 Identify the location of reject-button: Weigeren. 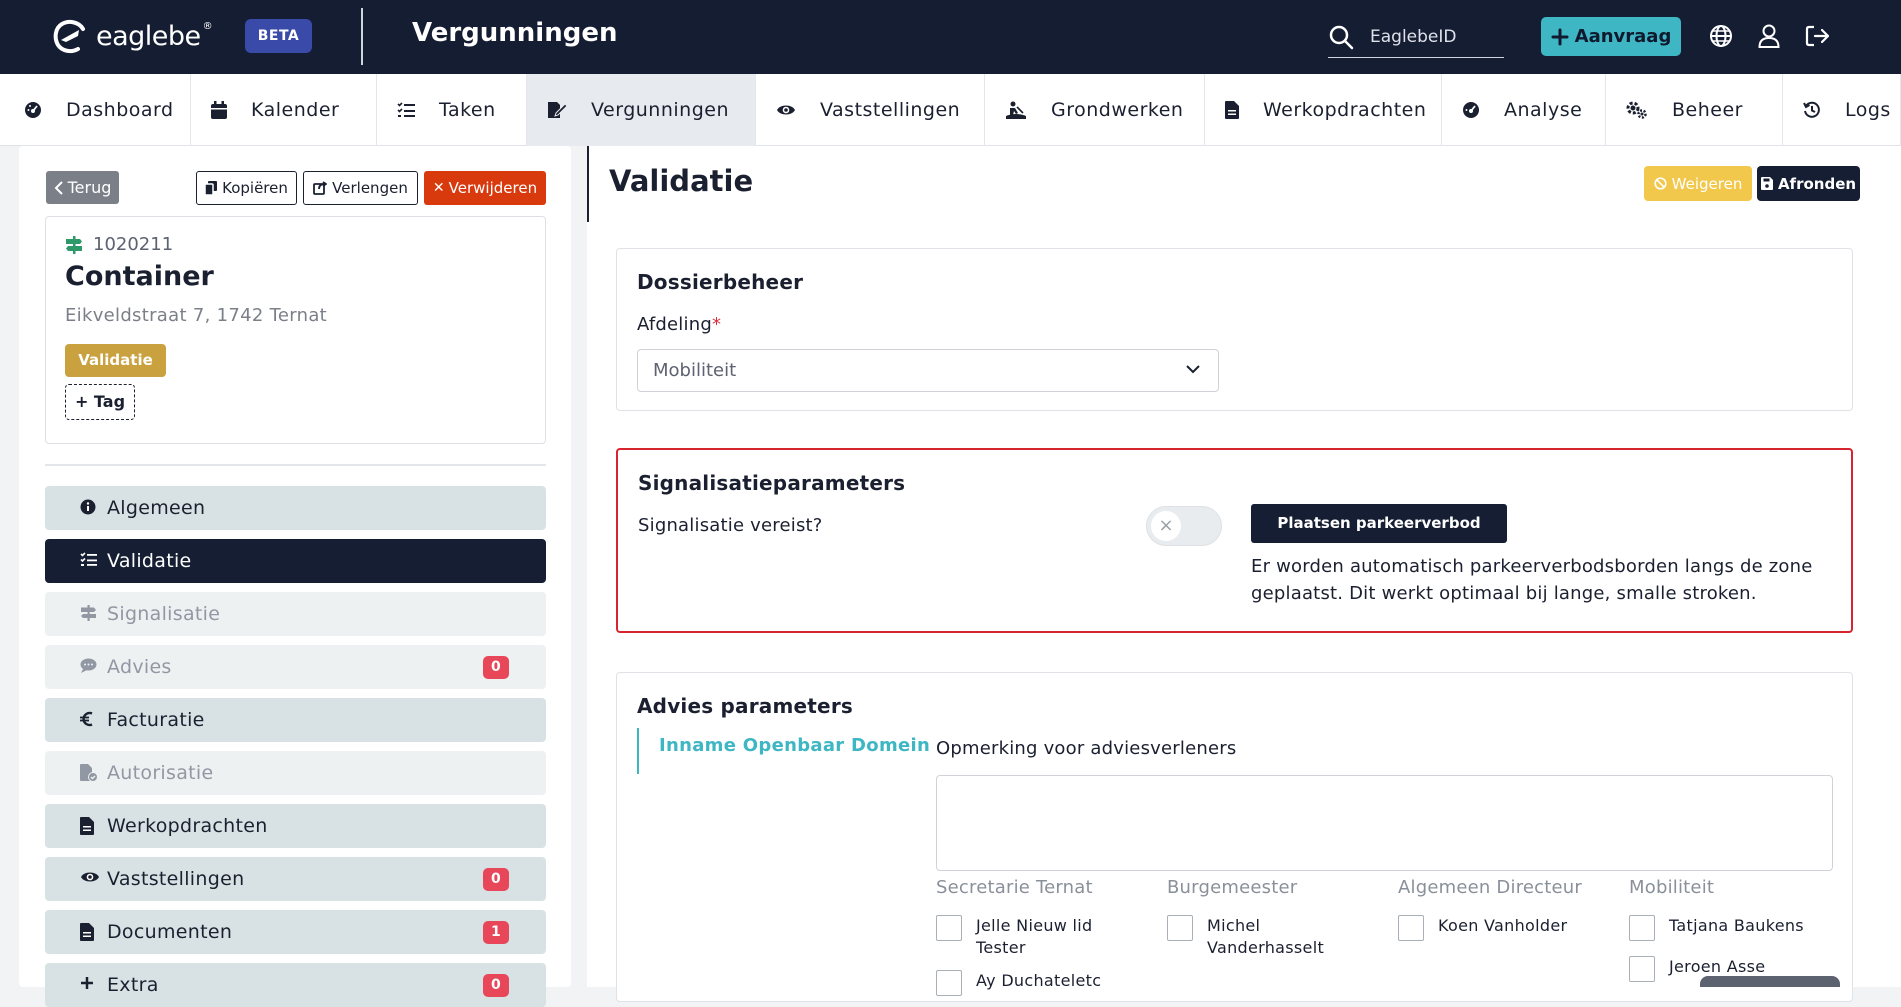
(1698, 183).